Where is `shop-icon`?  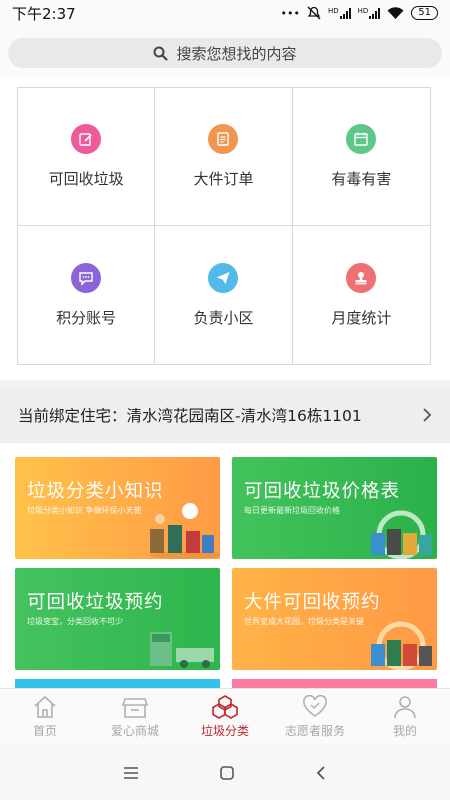
shop-icon is located at coordinates (135, 708).